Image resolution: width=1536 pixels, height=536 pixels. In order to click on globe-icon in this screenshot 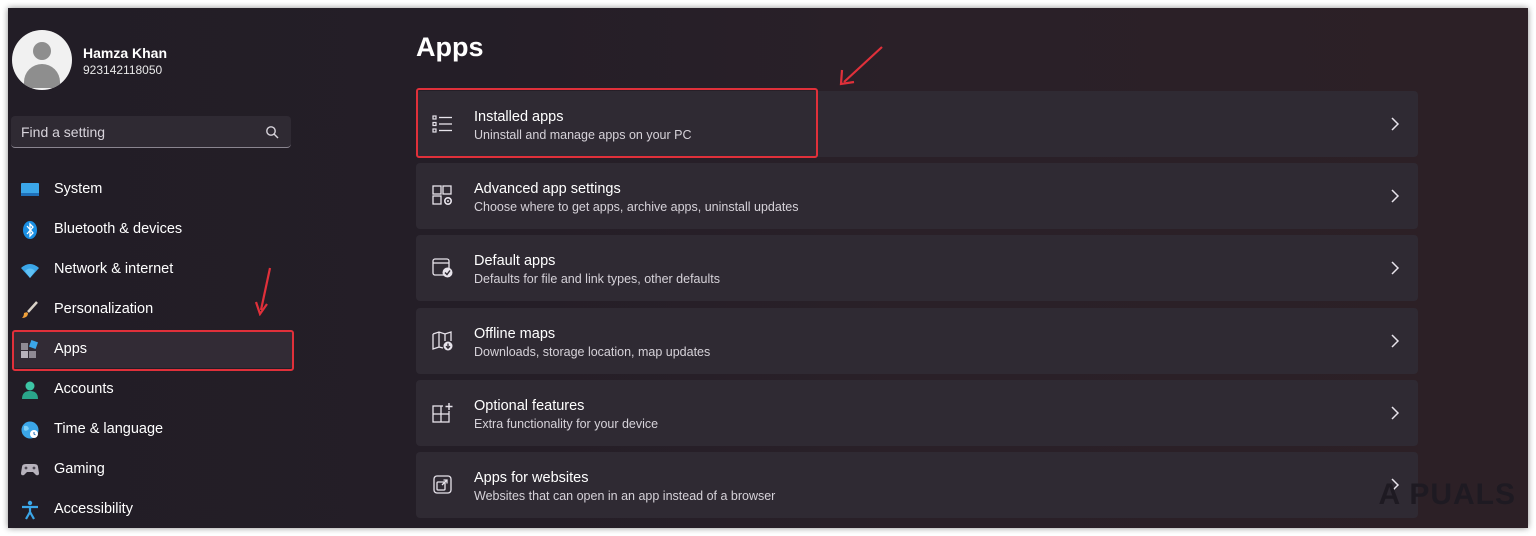, I will do `click(30, 430)`.